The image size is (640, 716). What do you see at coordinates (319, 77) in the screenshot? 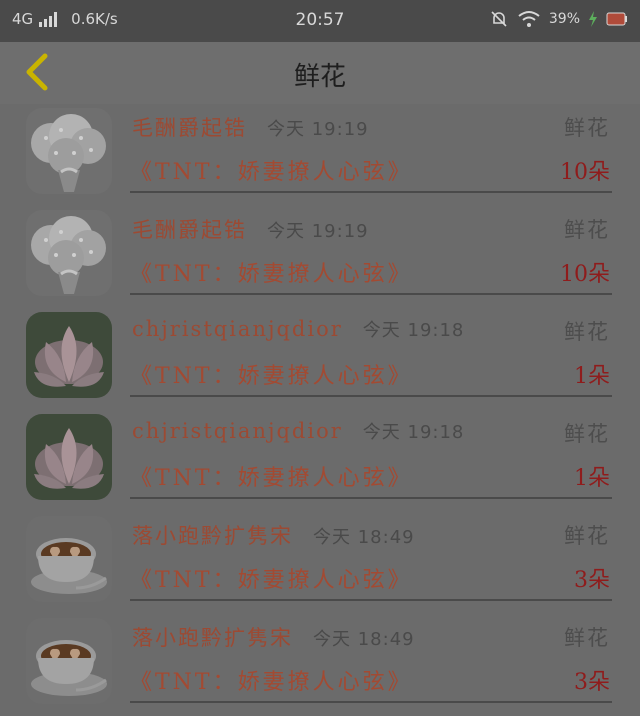
I see `page-title: 鲜花` at bounding box center [319, 77].